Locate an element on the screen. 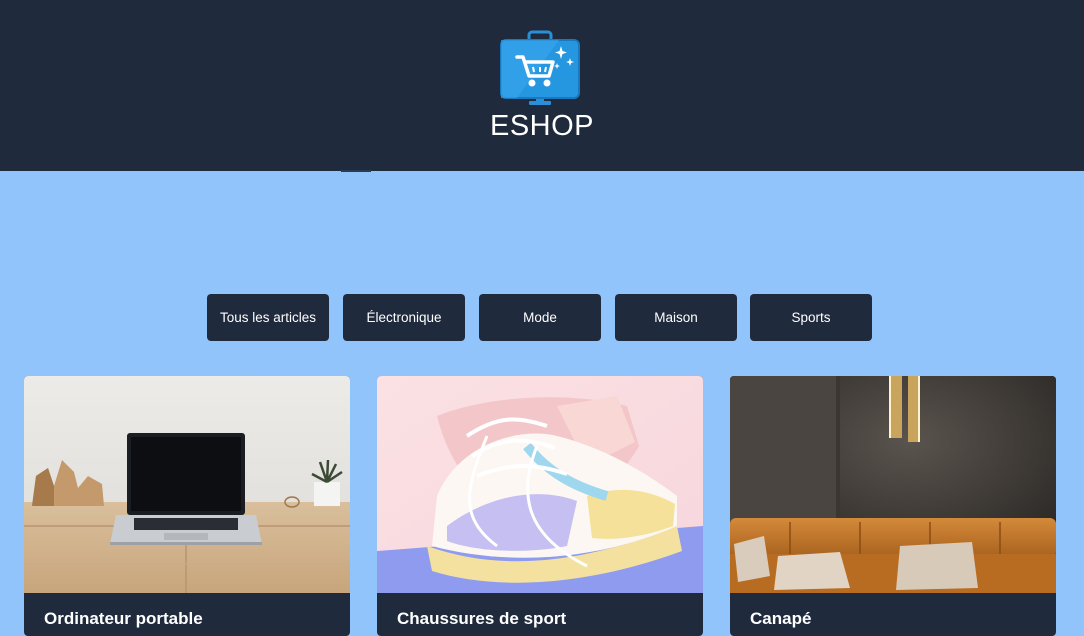 Image resolution: width=1084 pixels, height=636 pixels. product-card: Ordinateur portable is located at coordinates (187, 506).